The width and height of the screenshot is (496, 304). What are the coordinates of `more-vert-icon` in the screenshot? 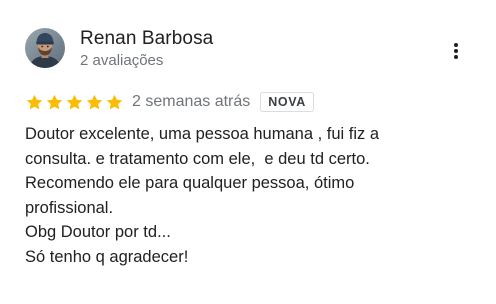 It's located at (456, 51).